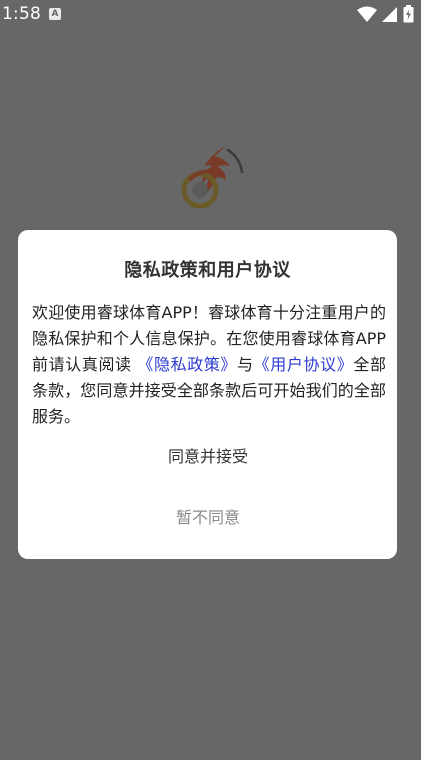 This screenshot has height=760, width=421. I want to click on status-time: 1:58, so click(21, 14).